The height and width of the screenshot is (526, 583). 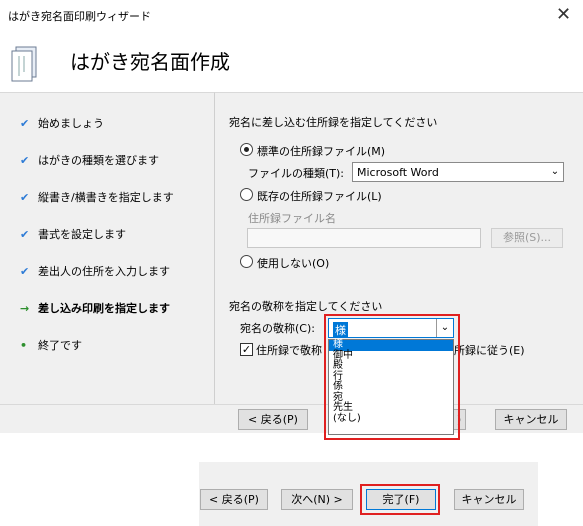 What do you see at coordinates (489, 499) in the screenshot?
I see `crop-cancel-button: キャンセル` at bounding box center [489, 499].